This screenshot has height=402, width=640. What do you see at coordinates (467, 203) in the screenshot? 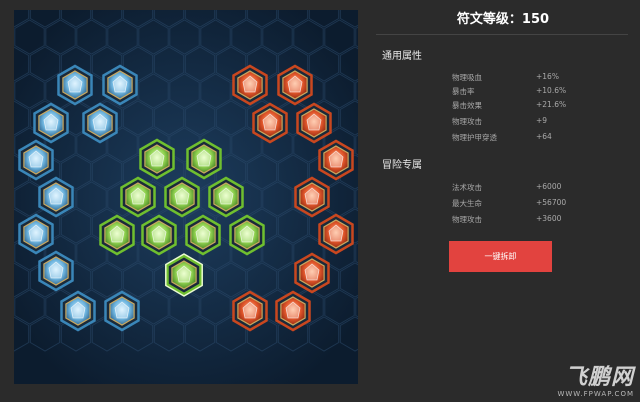
I see `attribute-name: 最大生命` at bounding box center [467, 203].